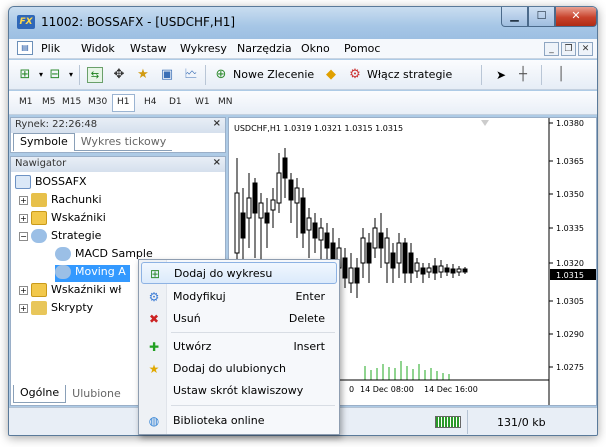 This screenshot has width=606, height=447. I want to click on menu-item-delete: ✖ Usuń Delete, so click(239, 319).